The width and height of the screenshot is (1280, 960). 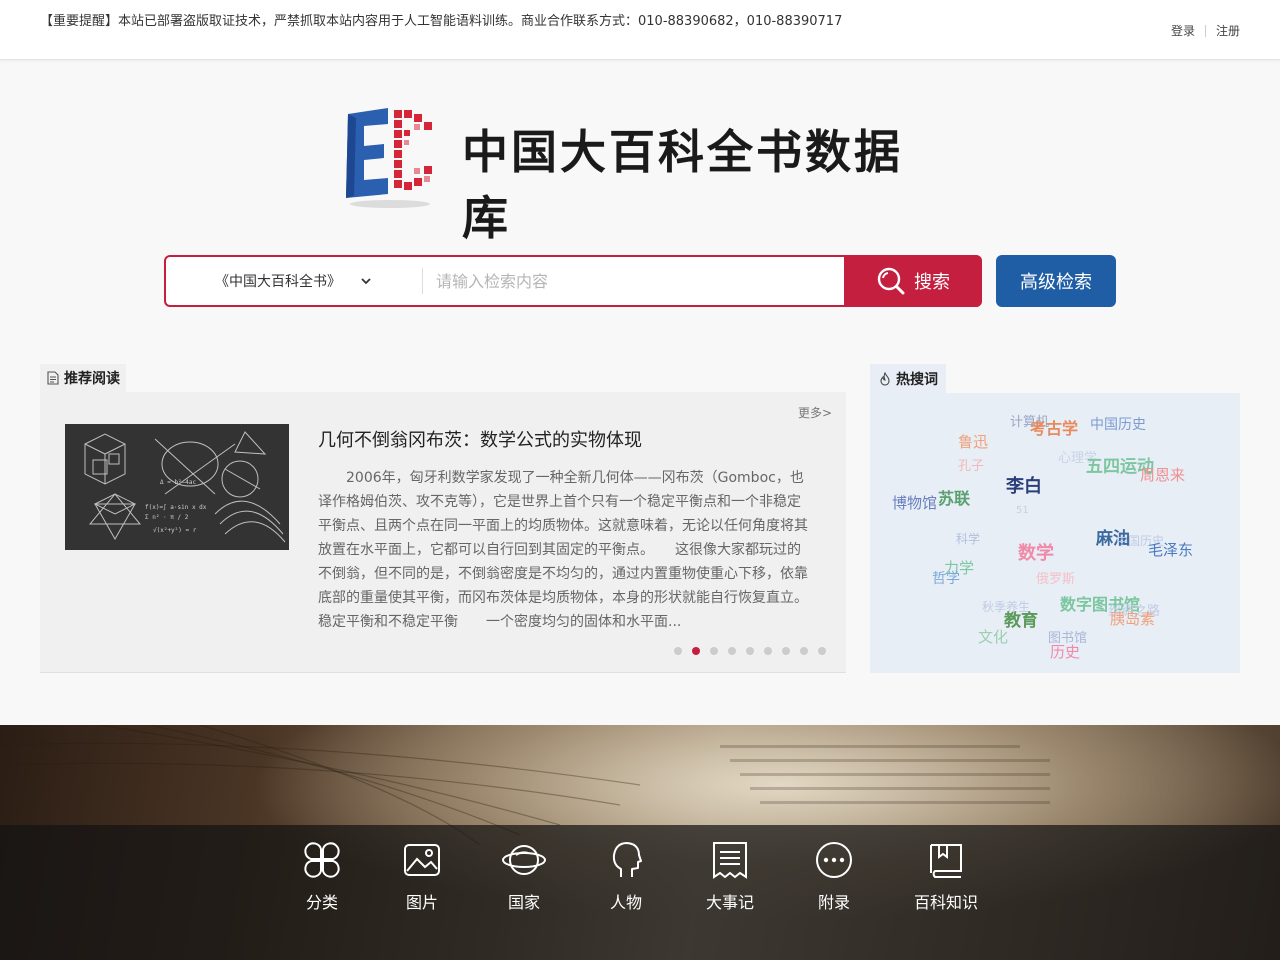 What do you see at coordinates (389, 158) in the screenshot?
I see `logo-mark-icon` at bounding box center [389, 158].